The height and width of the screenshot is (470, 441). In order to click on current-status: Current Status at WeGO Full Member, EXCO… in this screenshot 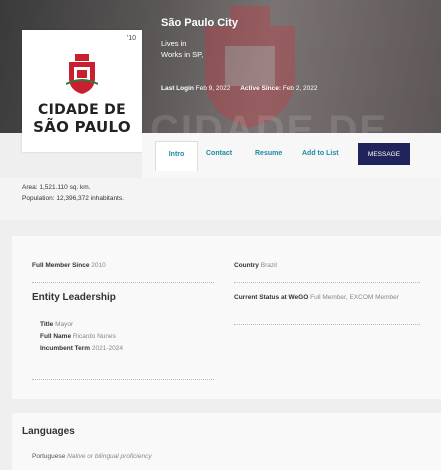, I will do `click(329, 298)`.